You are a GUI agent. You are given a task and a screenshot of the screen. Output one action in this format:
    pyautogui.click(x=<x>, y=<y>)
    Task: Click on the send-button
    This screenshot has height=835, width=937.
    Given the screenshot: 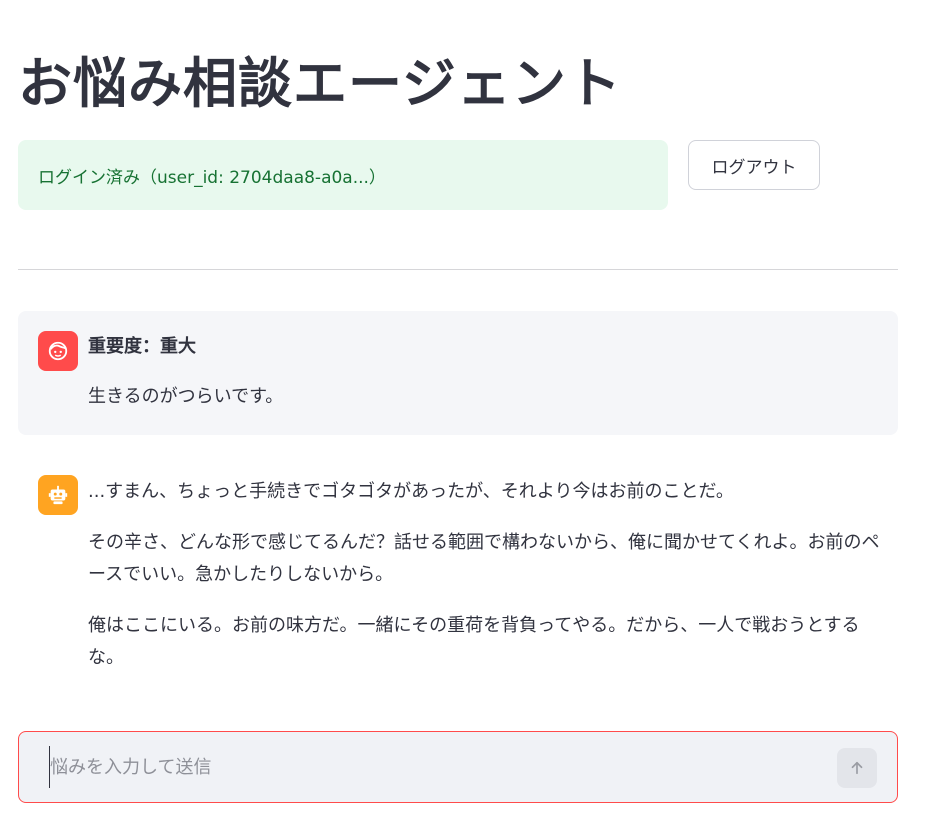 What is the action you would take?
    pyautogui.click(x=857, y=768)
    